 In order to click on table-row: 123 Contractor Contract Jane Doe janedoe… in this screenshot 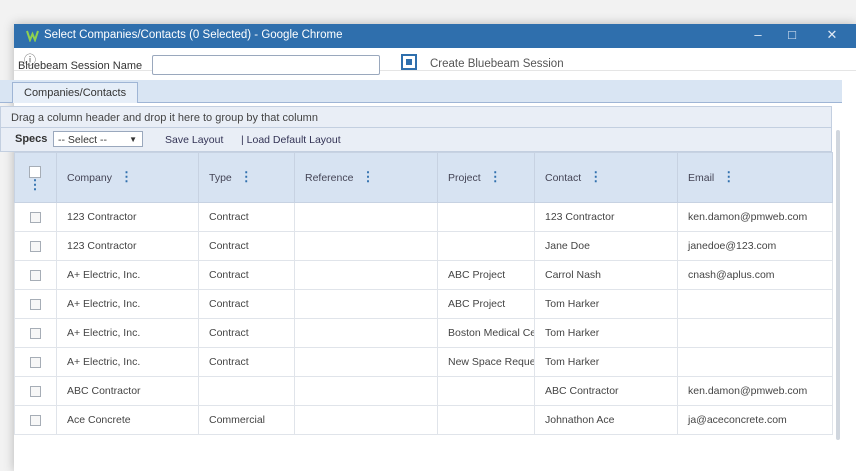, I will do `click(423, 246)`.